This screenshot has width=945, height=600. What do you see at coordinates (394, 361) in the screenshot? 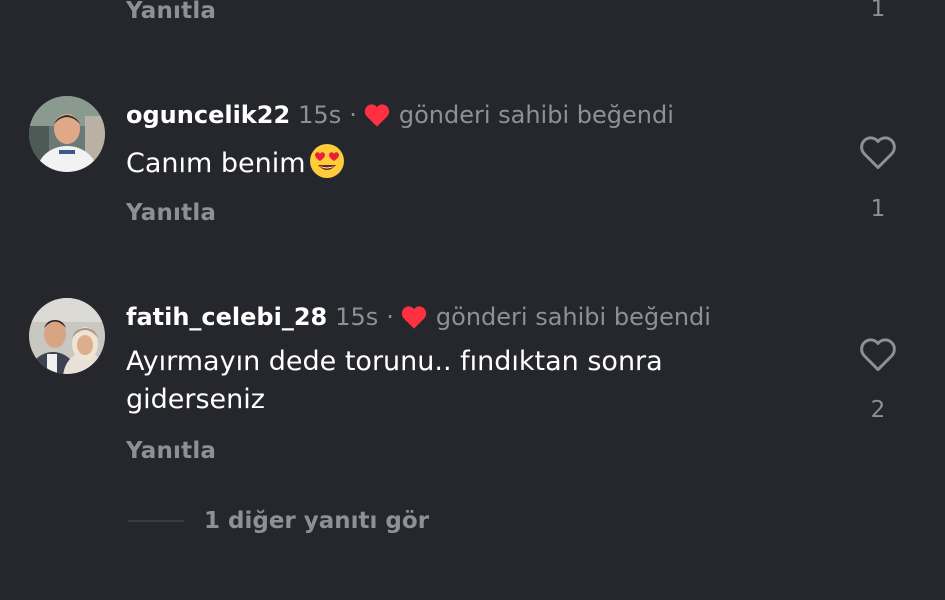
I see `comment-text-line: Ayırmayın dede torunu.. fındıktan sonra` at bounding box center [394, 361].